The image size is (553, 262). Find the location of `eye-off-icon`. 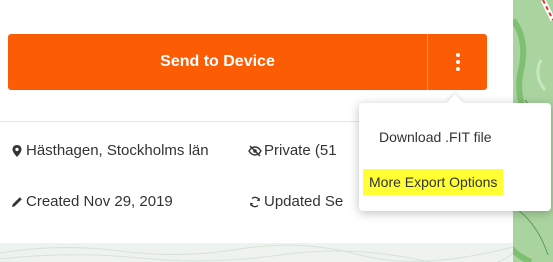

eye-off-icon is located at coordinates (255, 151).